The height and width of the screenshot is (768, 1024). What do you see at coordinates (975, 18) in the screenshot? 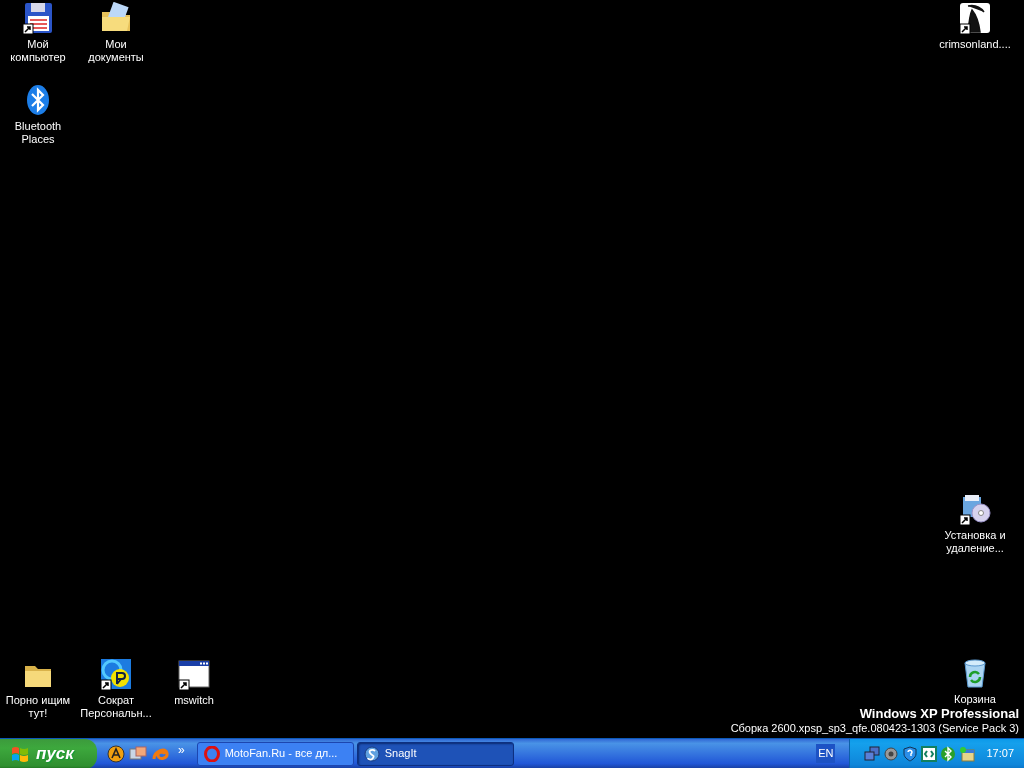
I see `reaper-icon` at bounding box center [975, 18].